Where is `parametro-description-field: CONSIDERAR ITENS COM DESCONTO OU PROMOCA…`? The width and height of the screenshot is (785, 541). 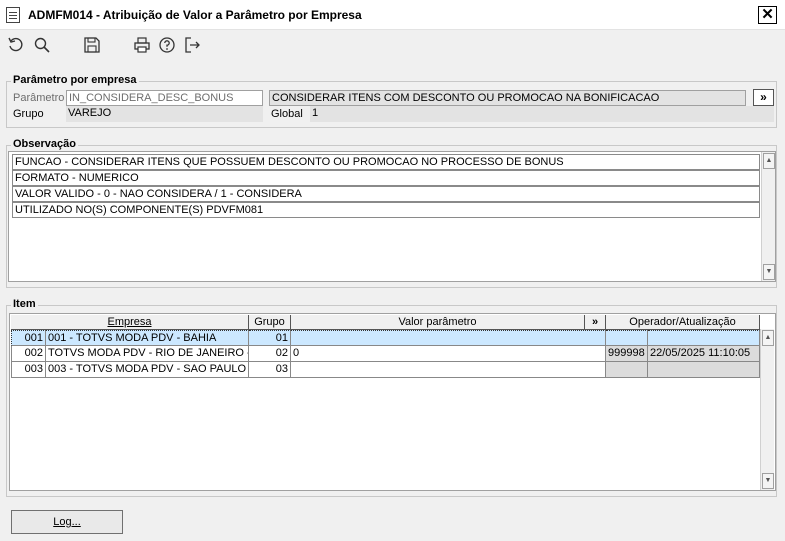
parametro-description-field: CONSIDERAR ITENS COM DESCONTO OU PROMOCA… is located at coordinates (507, 98).